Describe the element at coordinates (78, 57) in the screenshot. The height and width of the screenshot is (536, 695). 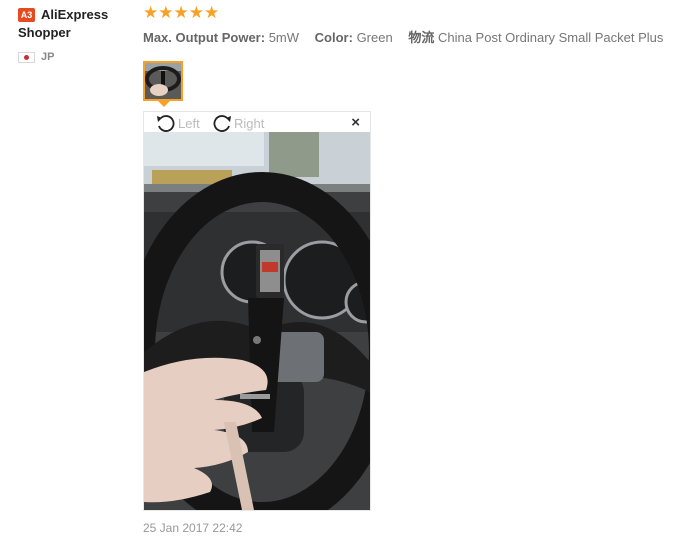
I see `reviewer-country: JP` at that location.